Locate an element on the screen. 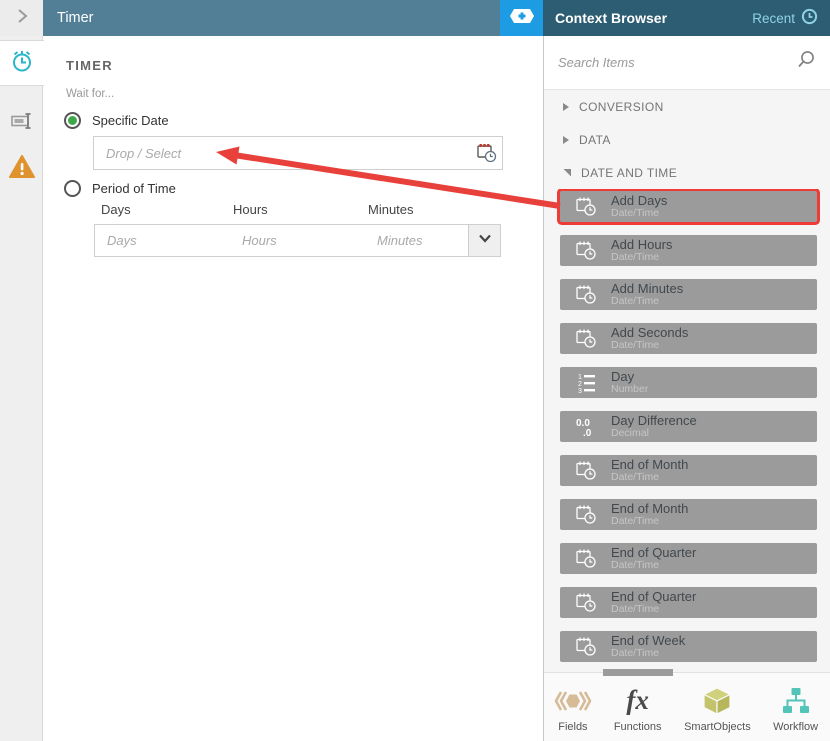 The width and height of the screenshot is (830, 741). specific-date-input is located at coordinates (283, 153).